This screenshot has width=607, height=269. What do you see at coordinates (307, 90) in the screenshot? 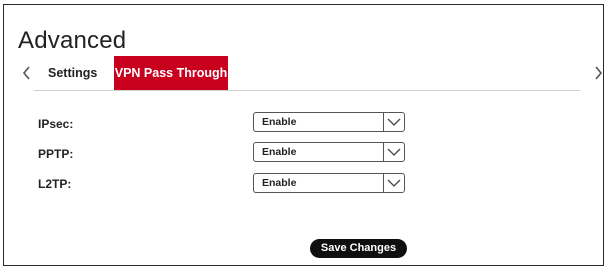
I see `tab-divider` at bounding box center [307, 90].